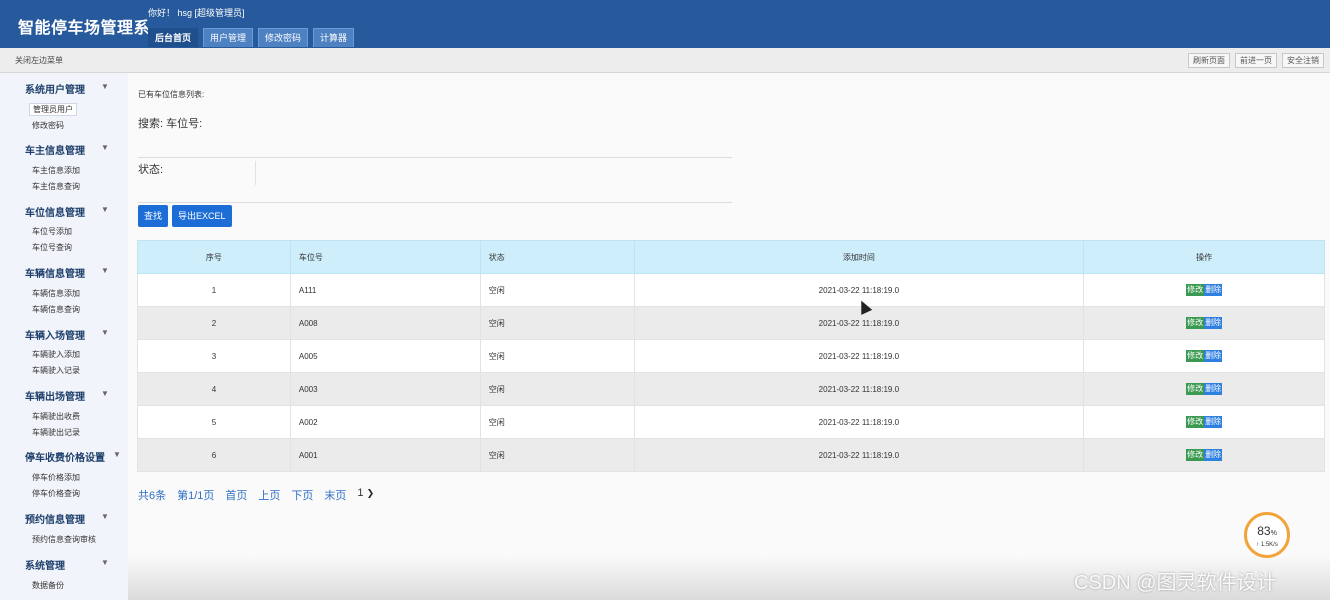 The width and height of the screenshot is (1330, 600). I want to click on sidebar-group-spot-info: 车位信息管理 ▼, so click(72, 211).